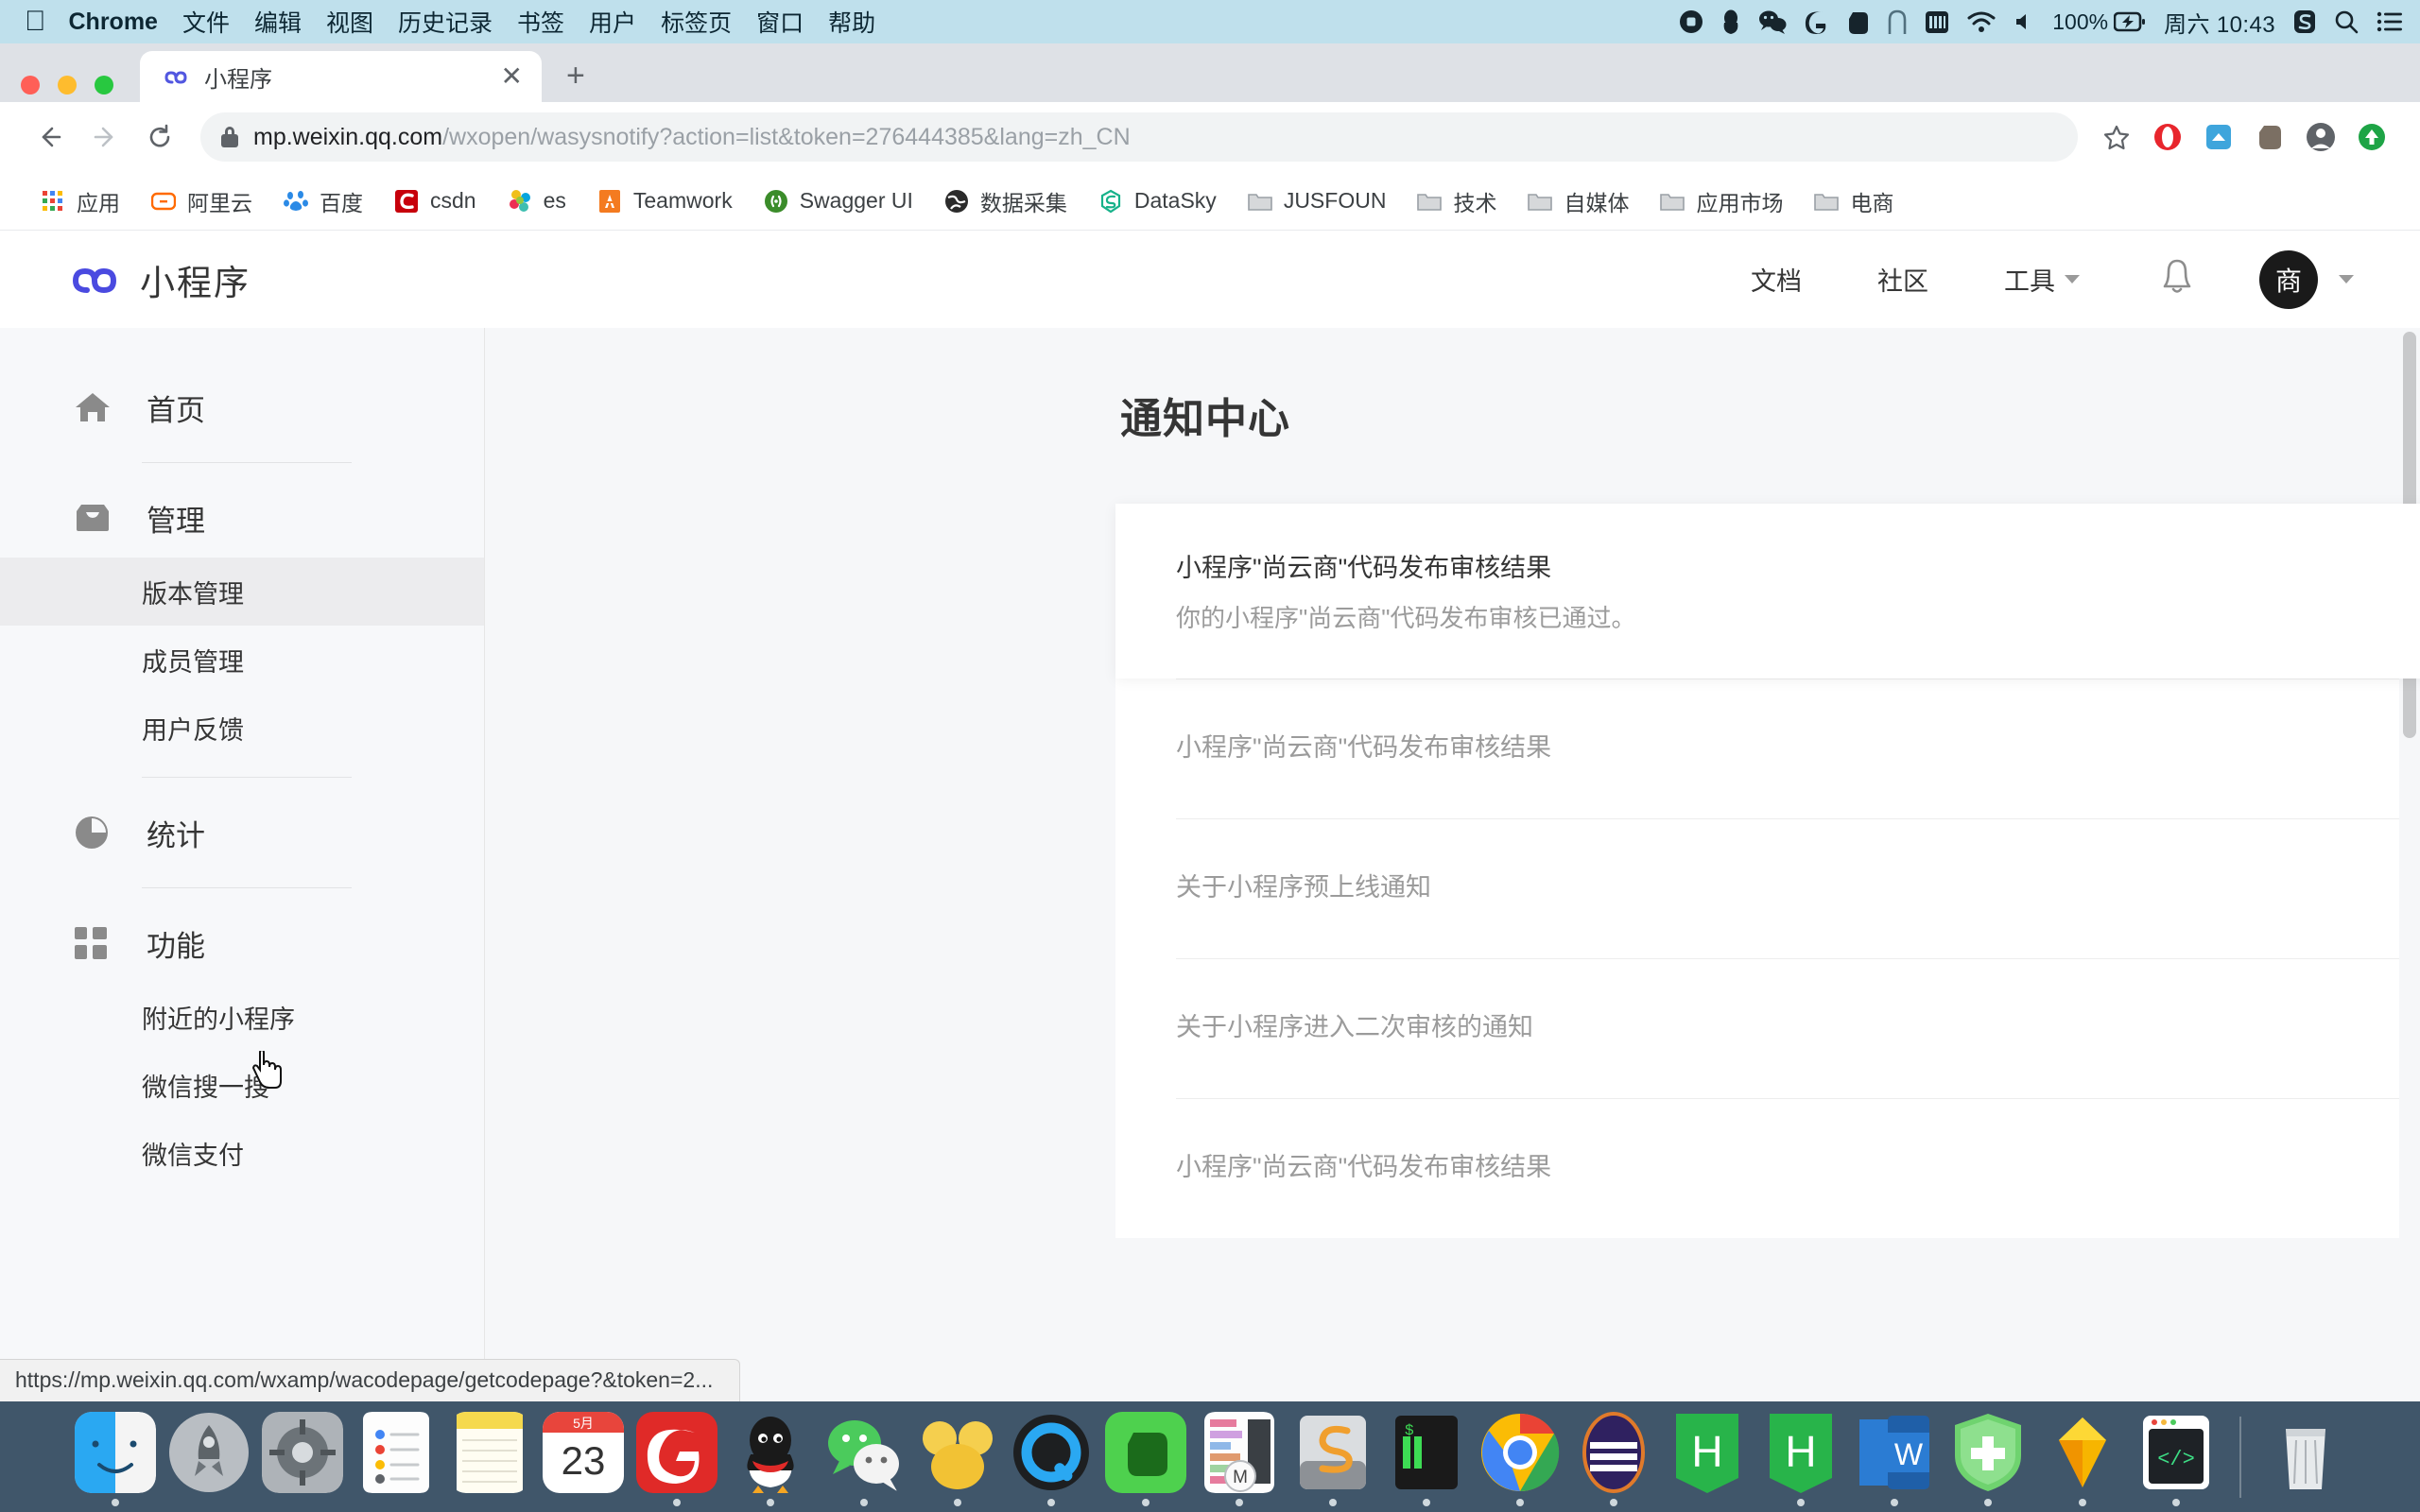 This screenshot has height=1512, width=2420. I want to click on qq-icon, so click(1730, 22).